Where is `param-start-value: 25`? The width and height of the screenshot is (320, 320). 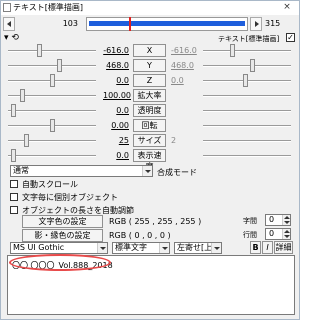
param-start-value: 25 is located at coordinates (116, 140).